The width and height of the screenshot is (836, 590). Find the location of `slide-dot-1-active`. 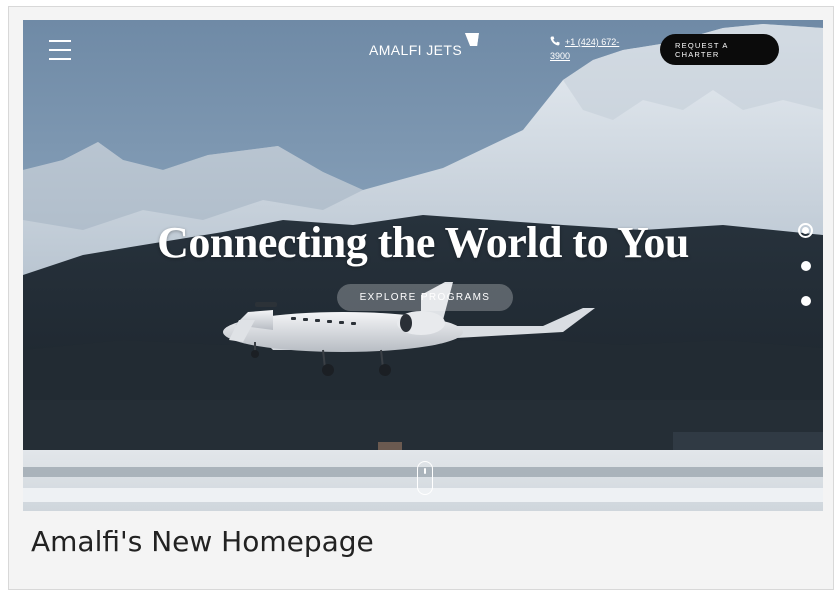

slide-dot-1-active is located at coordinates (805, 230).